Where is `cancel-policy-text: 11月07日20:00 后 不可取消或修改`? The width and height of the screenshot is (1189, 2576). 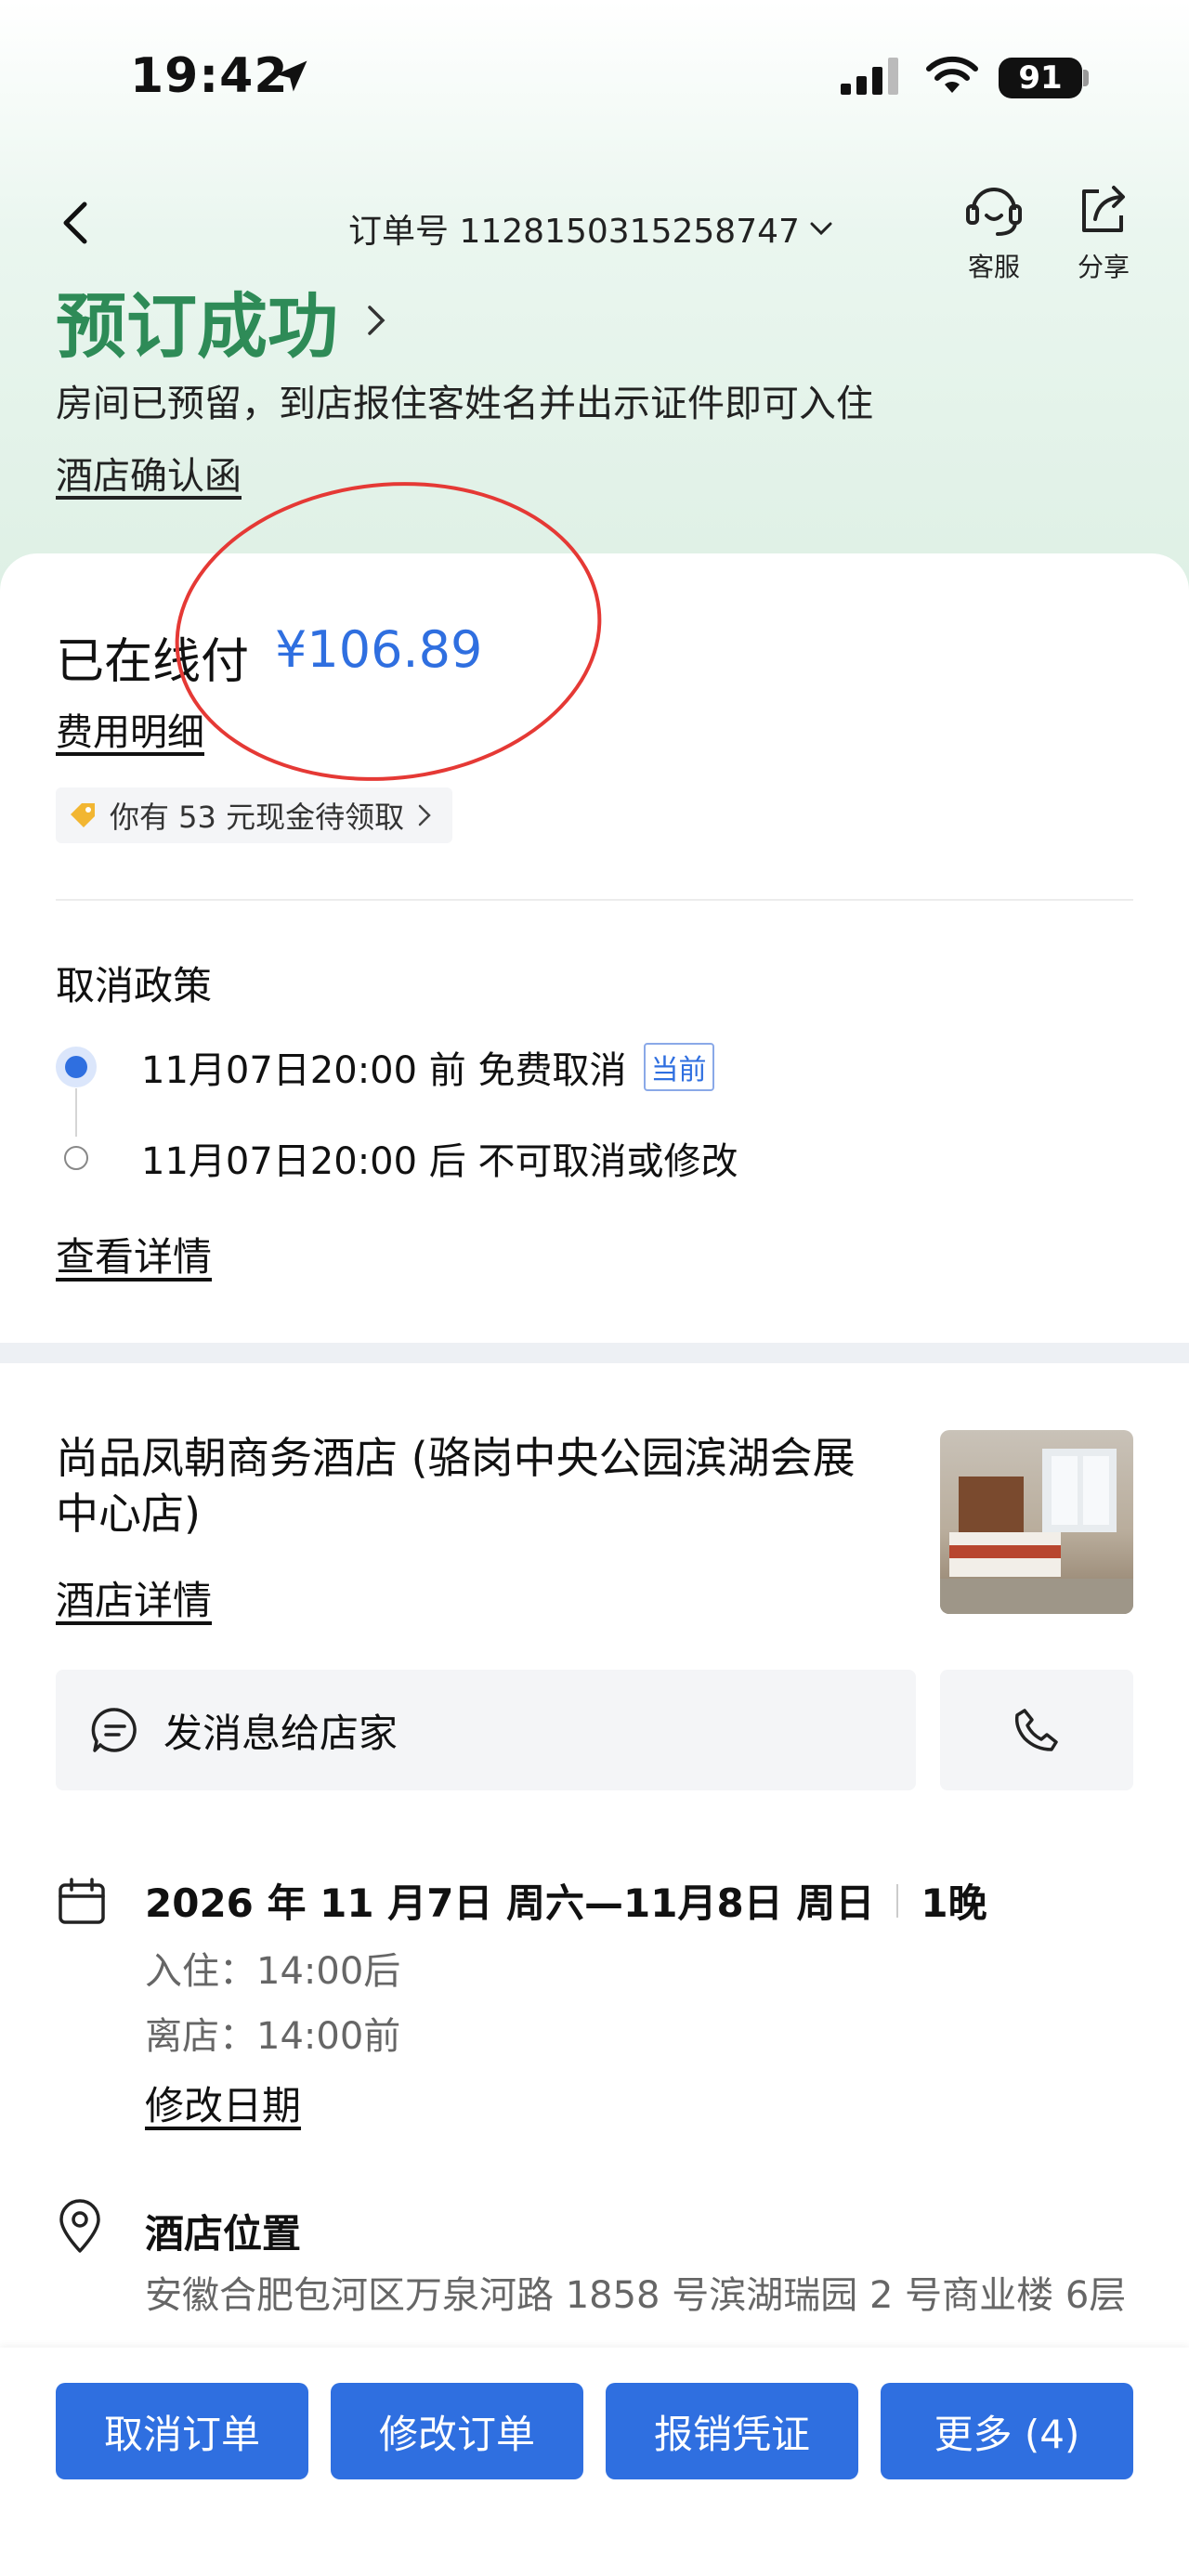
cancel-policy-text: 11月07日20:00 后 不可取消或修改 is located at coordinates (439, 1161).